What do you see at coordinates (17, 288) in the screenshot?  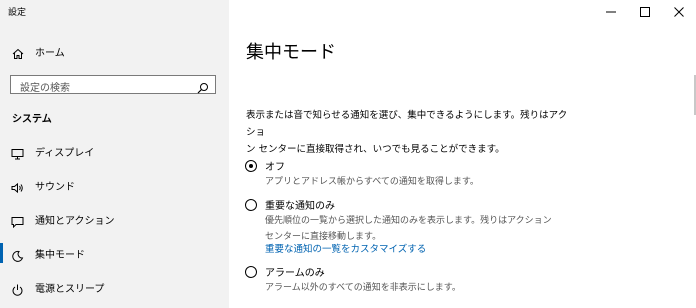 I see `power-icon` at bounding box center [17, 288].